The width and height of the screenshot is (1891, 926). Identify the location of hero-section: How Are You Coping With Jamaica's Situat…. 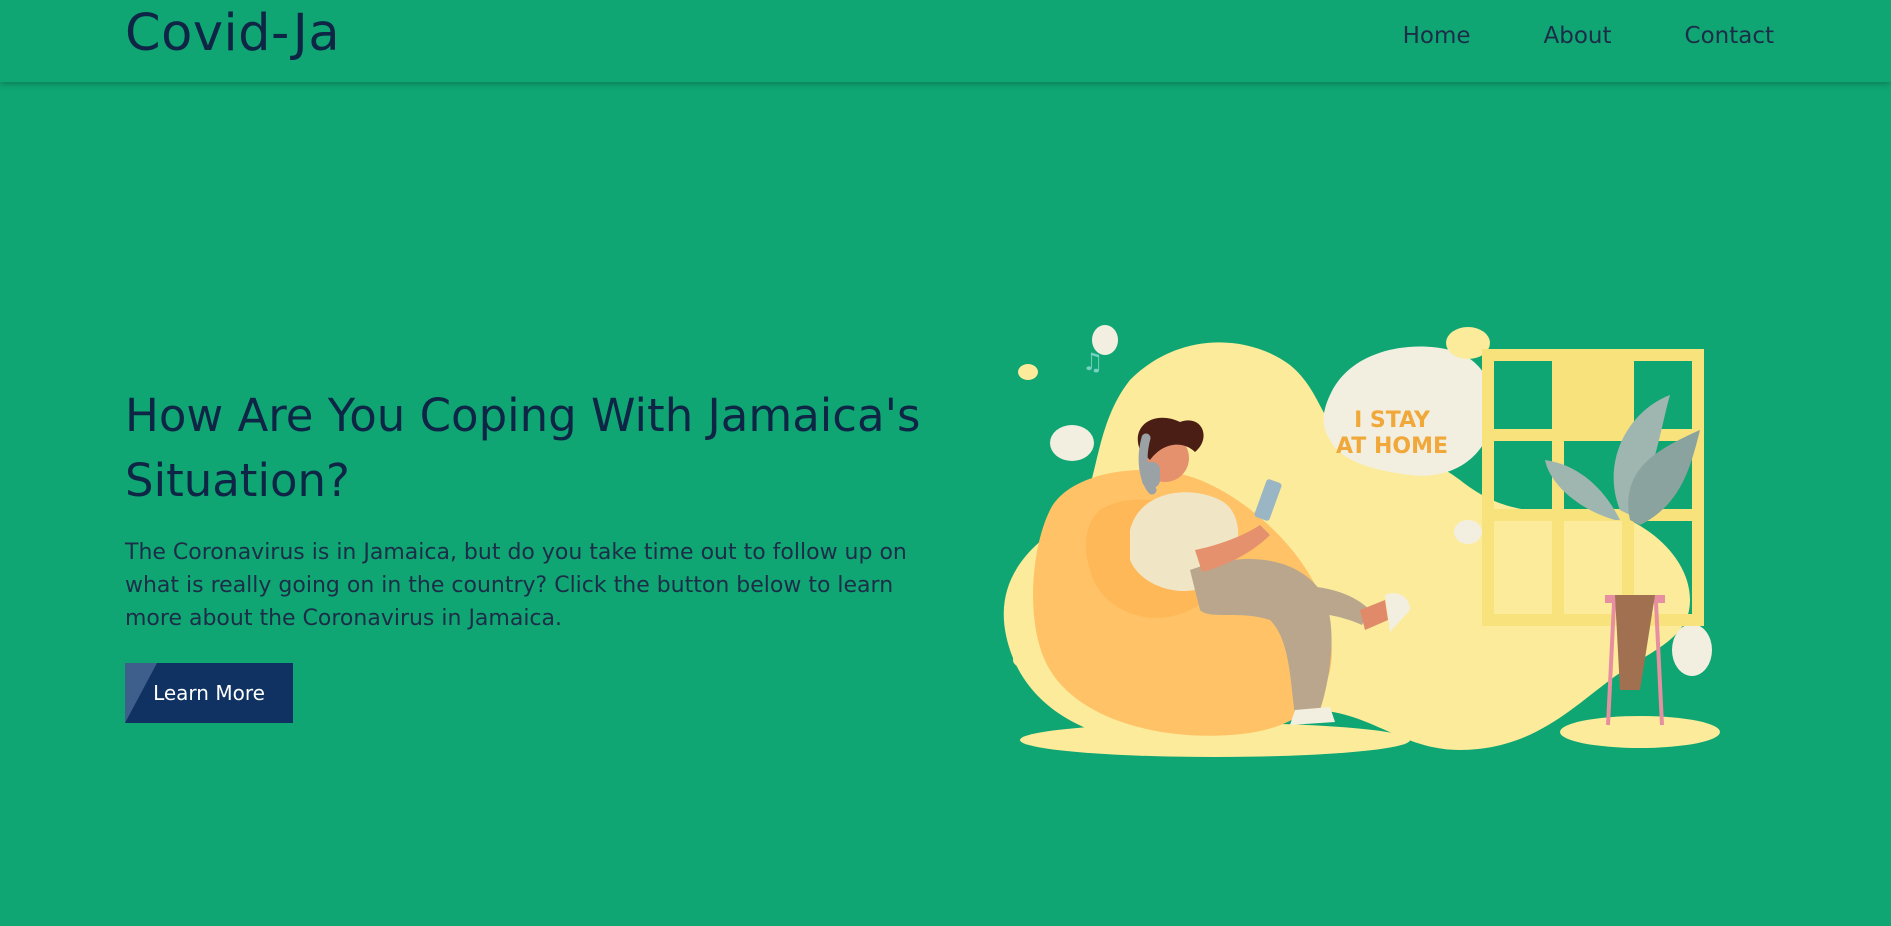
(535, 509).